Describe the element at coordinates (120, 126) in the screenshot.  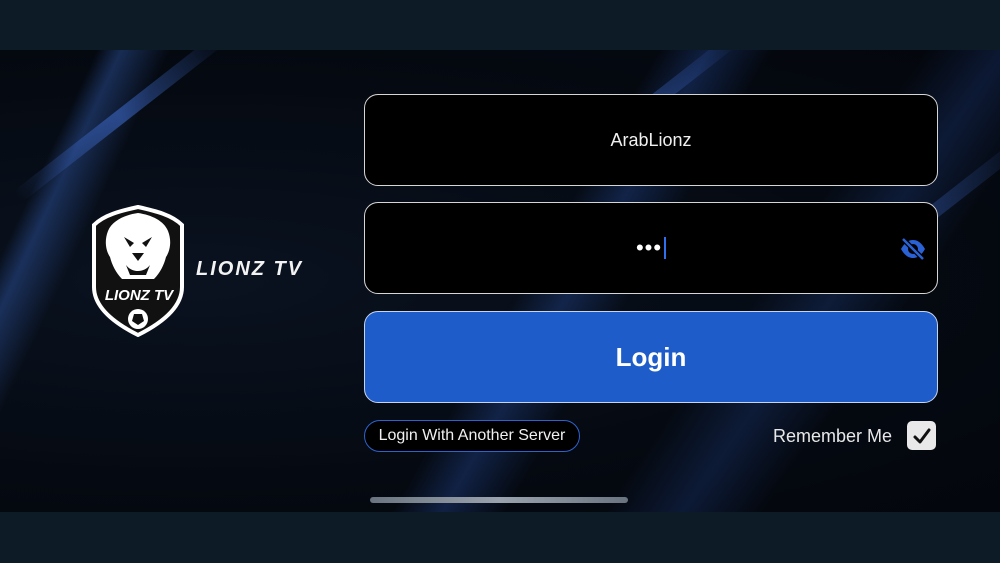
I see `background-light-streak` at that location.